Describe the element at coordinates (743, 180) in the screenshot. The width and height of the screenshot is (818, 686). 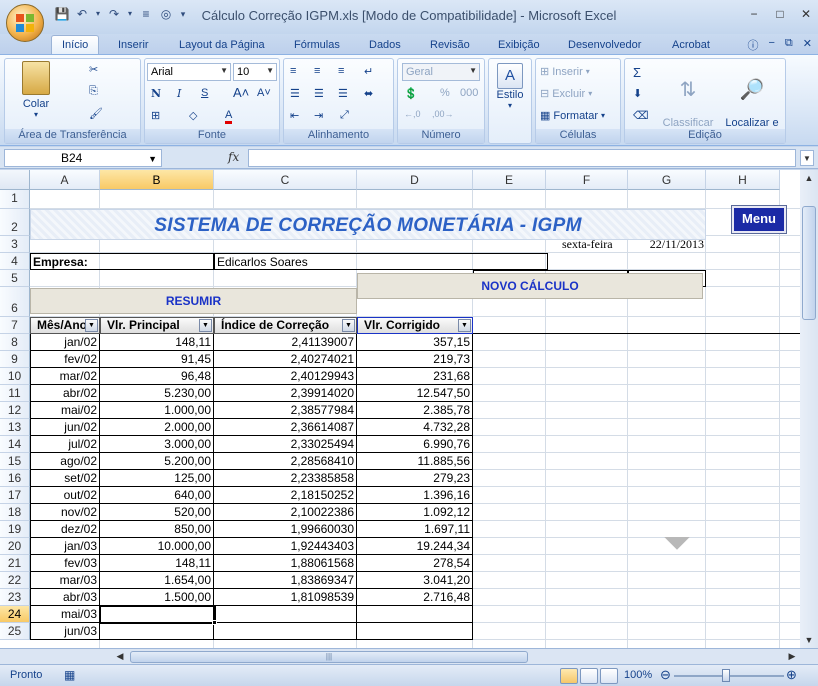
I see `column-header-h: H` at that location.